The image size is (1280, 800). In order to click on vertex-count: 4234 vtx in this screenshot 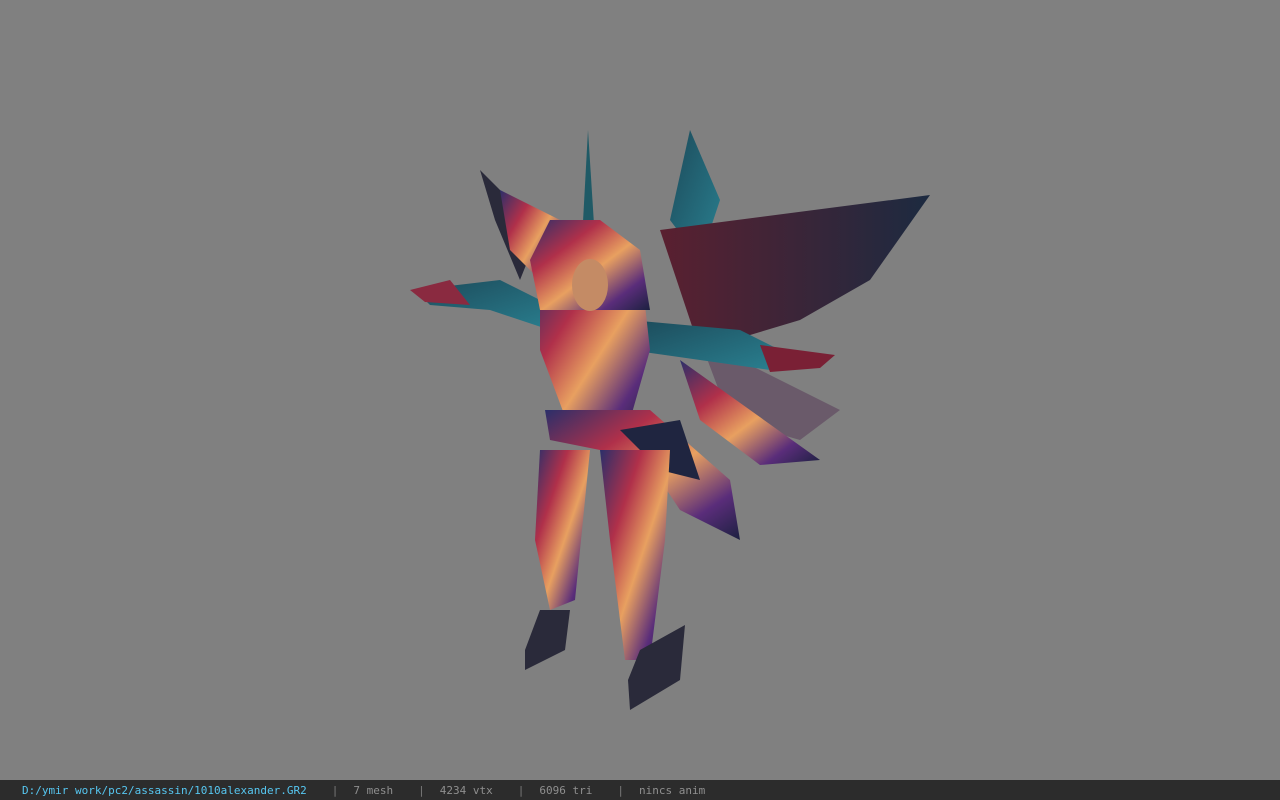, I will do `click(466, 790)`.